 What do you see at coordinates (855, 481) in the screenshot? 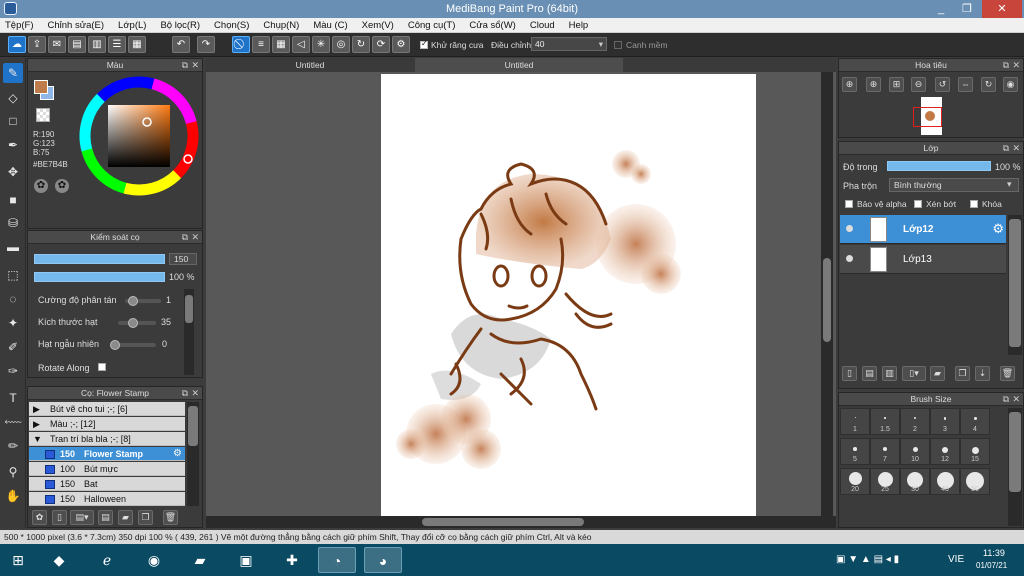
I see `brush-size-cell: 20` at bounding box center [855, 481].